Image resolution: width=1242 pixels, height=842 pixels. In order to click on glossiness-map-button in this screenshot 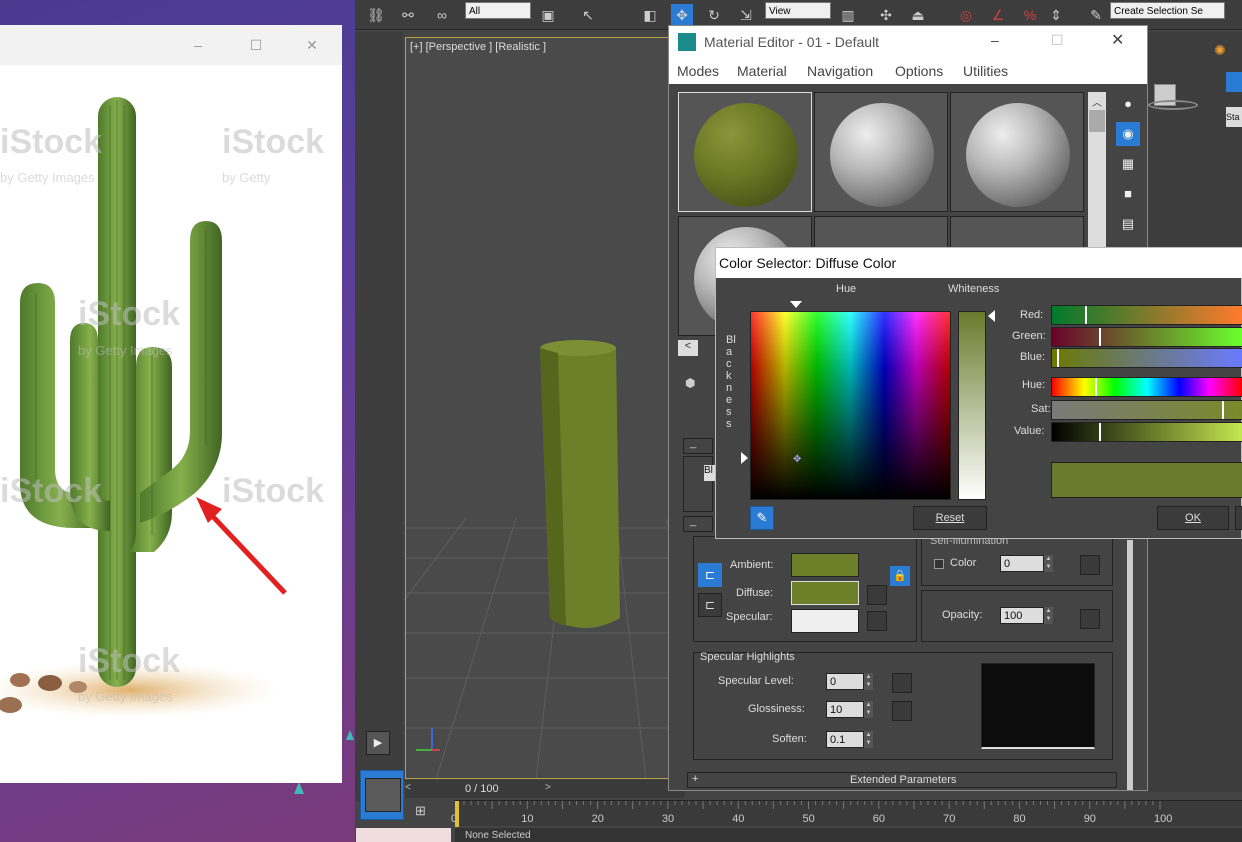, I will do `click(902, 711)`.